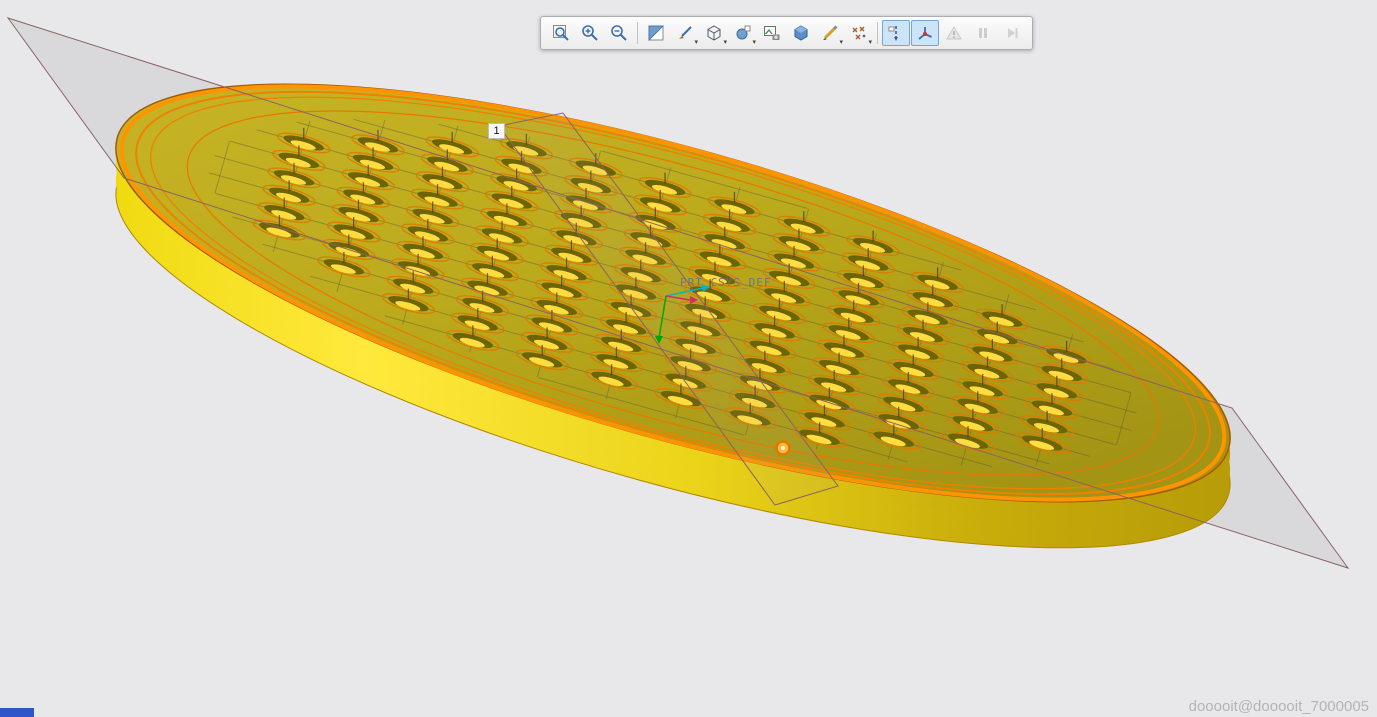 The height and width of the screenshot is (717, 1377). I want to click on toolbar-button-csys-display, so click(925, 33).